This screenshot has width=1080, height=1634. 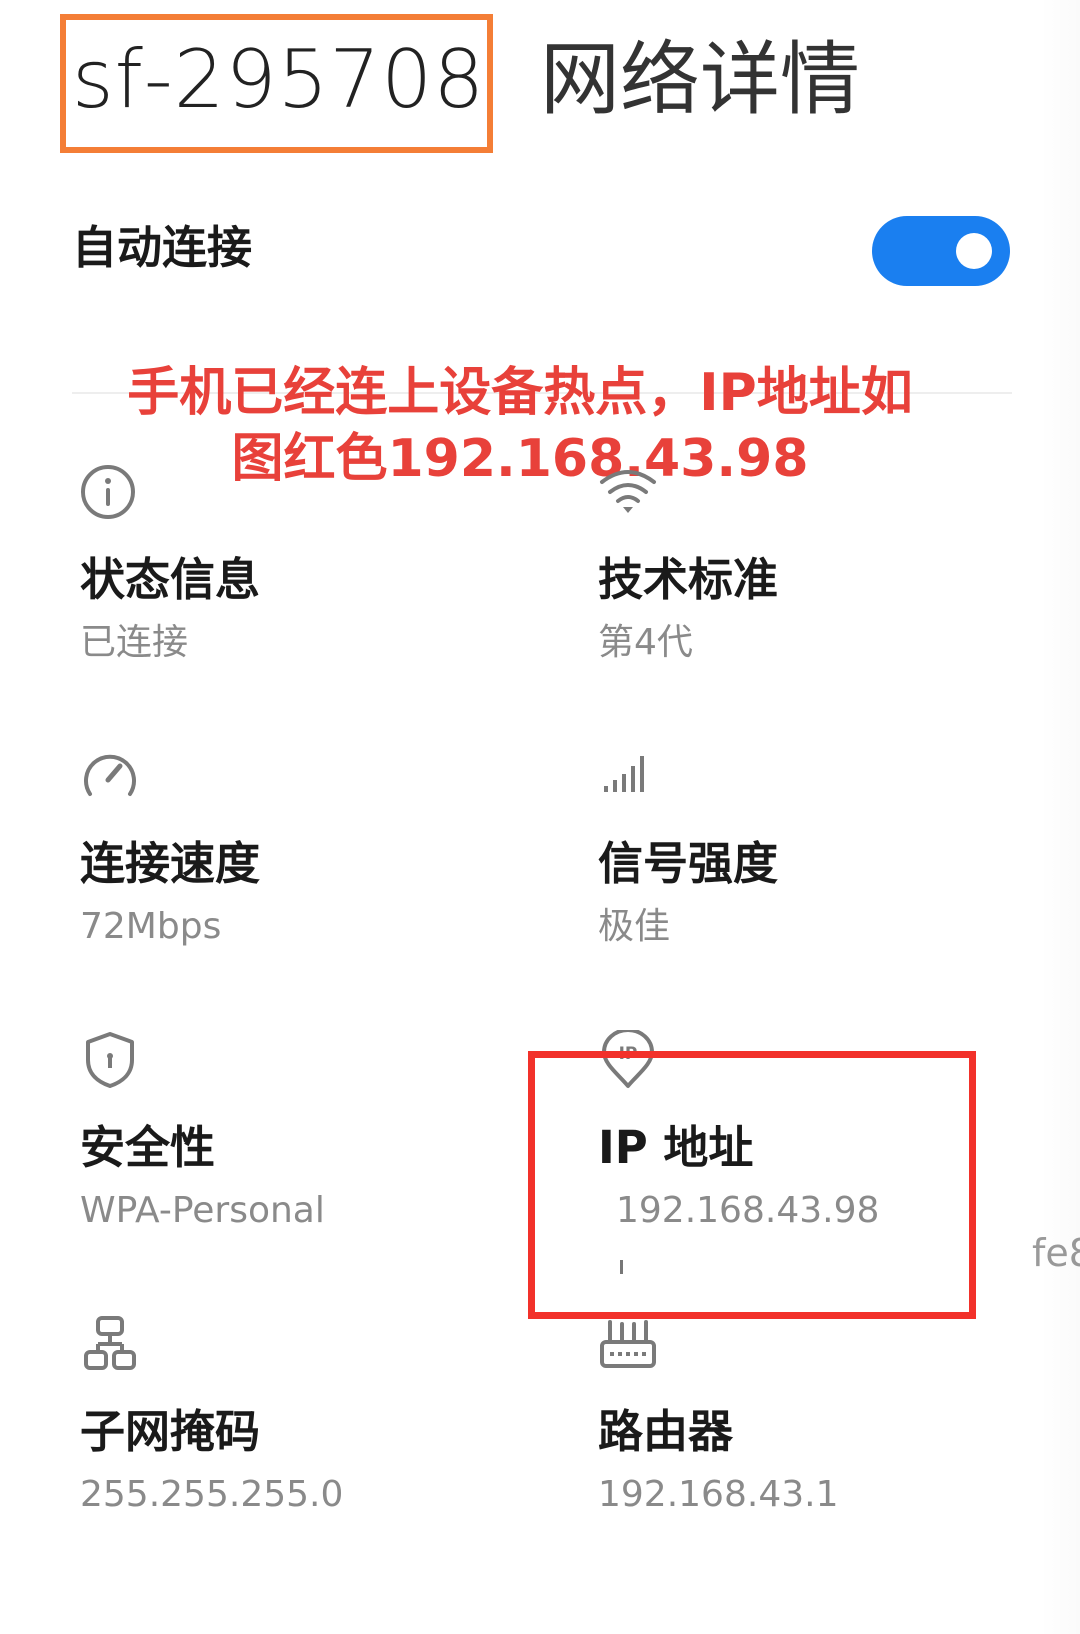 What do you see at coordinates (666, 1431) in the screenshot?
I see `detail-label: 路由器` at bounding box center [666, 1431].